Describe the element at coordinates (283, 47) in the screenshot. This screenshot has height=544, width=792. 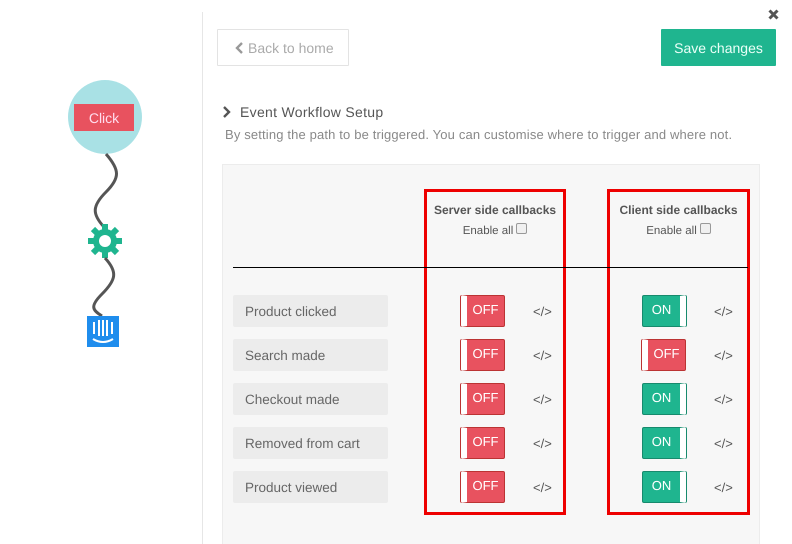
I see `back-button: Back to home` at that location.